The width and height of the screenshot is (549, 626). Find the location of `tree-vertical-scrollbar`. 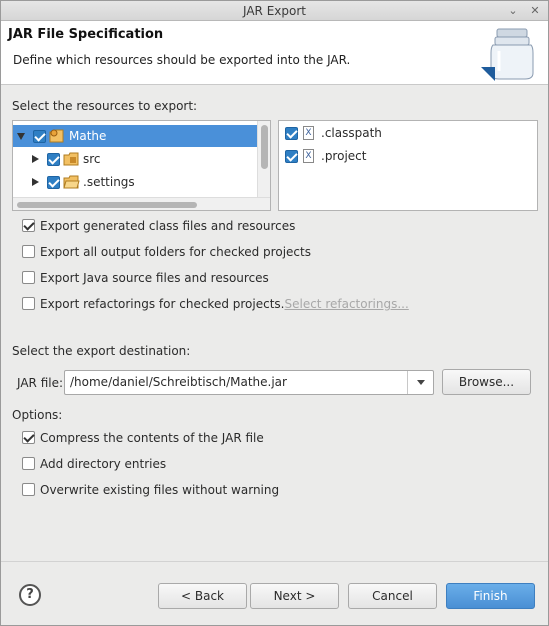

tree-vertical-scrollbar is located at coordinates (263, 159).